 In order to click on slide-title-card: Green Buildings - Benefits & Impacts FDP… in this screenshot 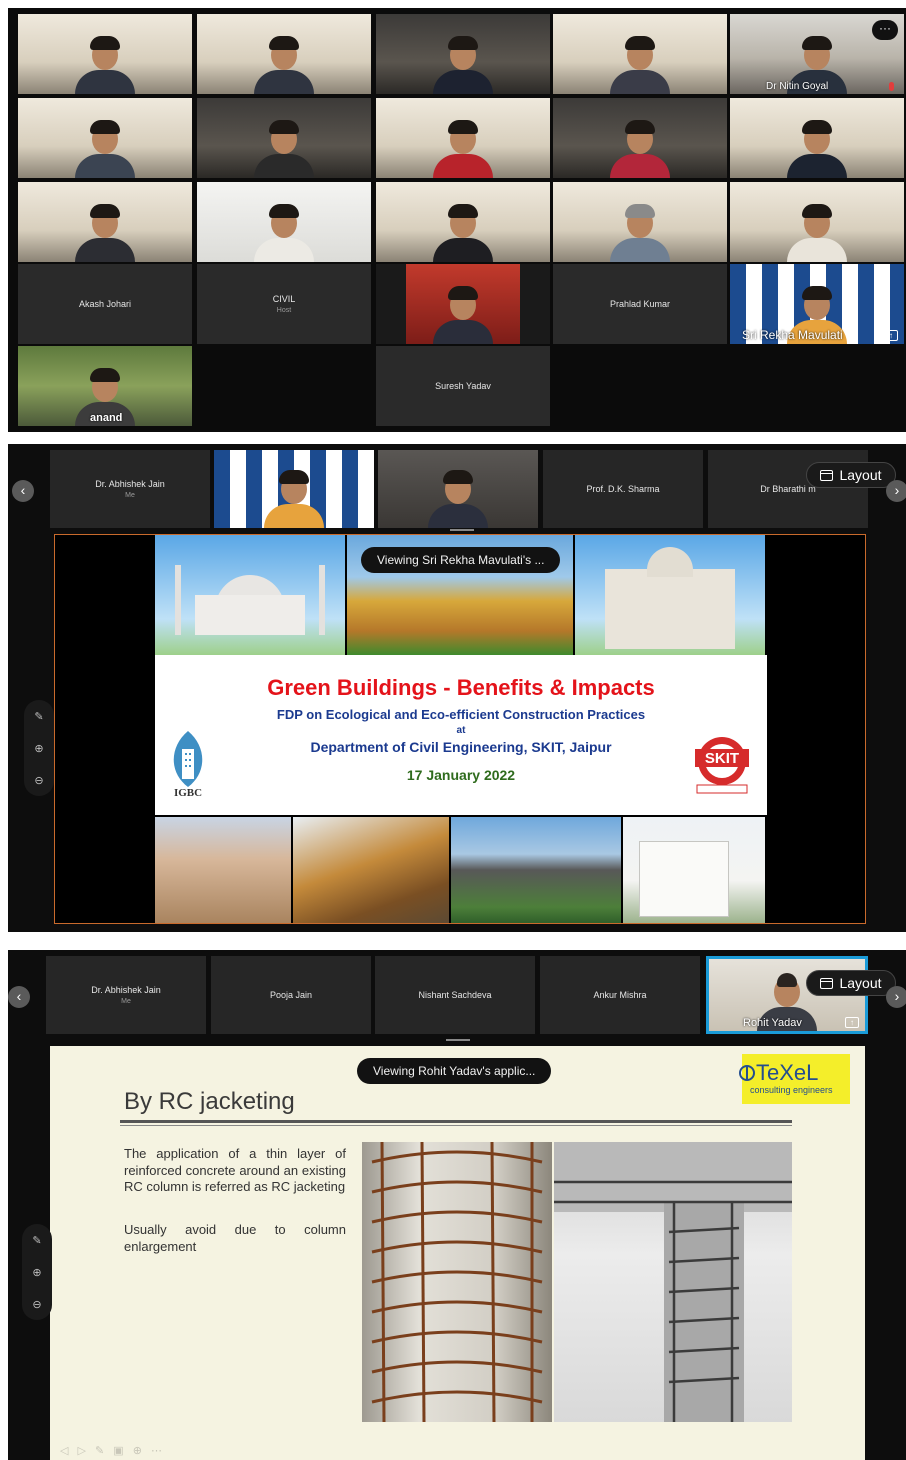, I will do `click(461, 735)`.